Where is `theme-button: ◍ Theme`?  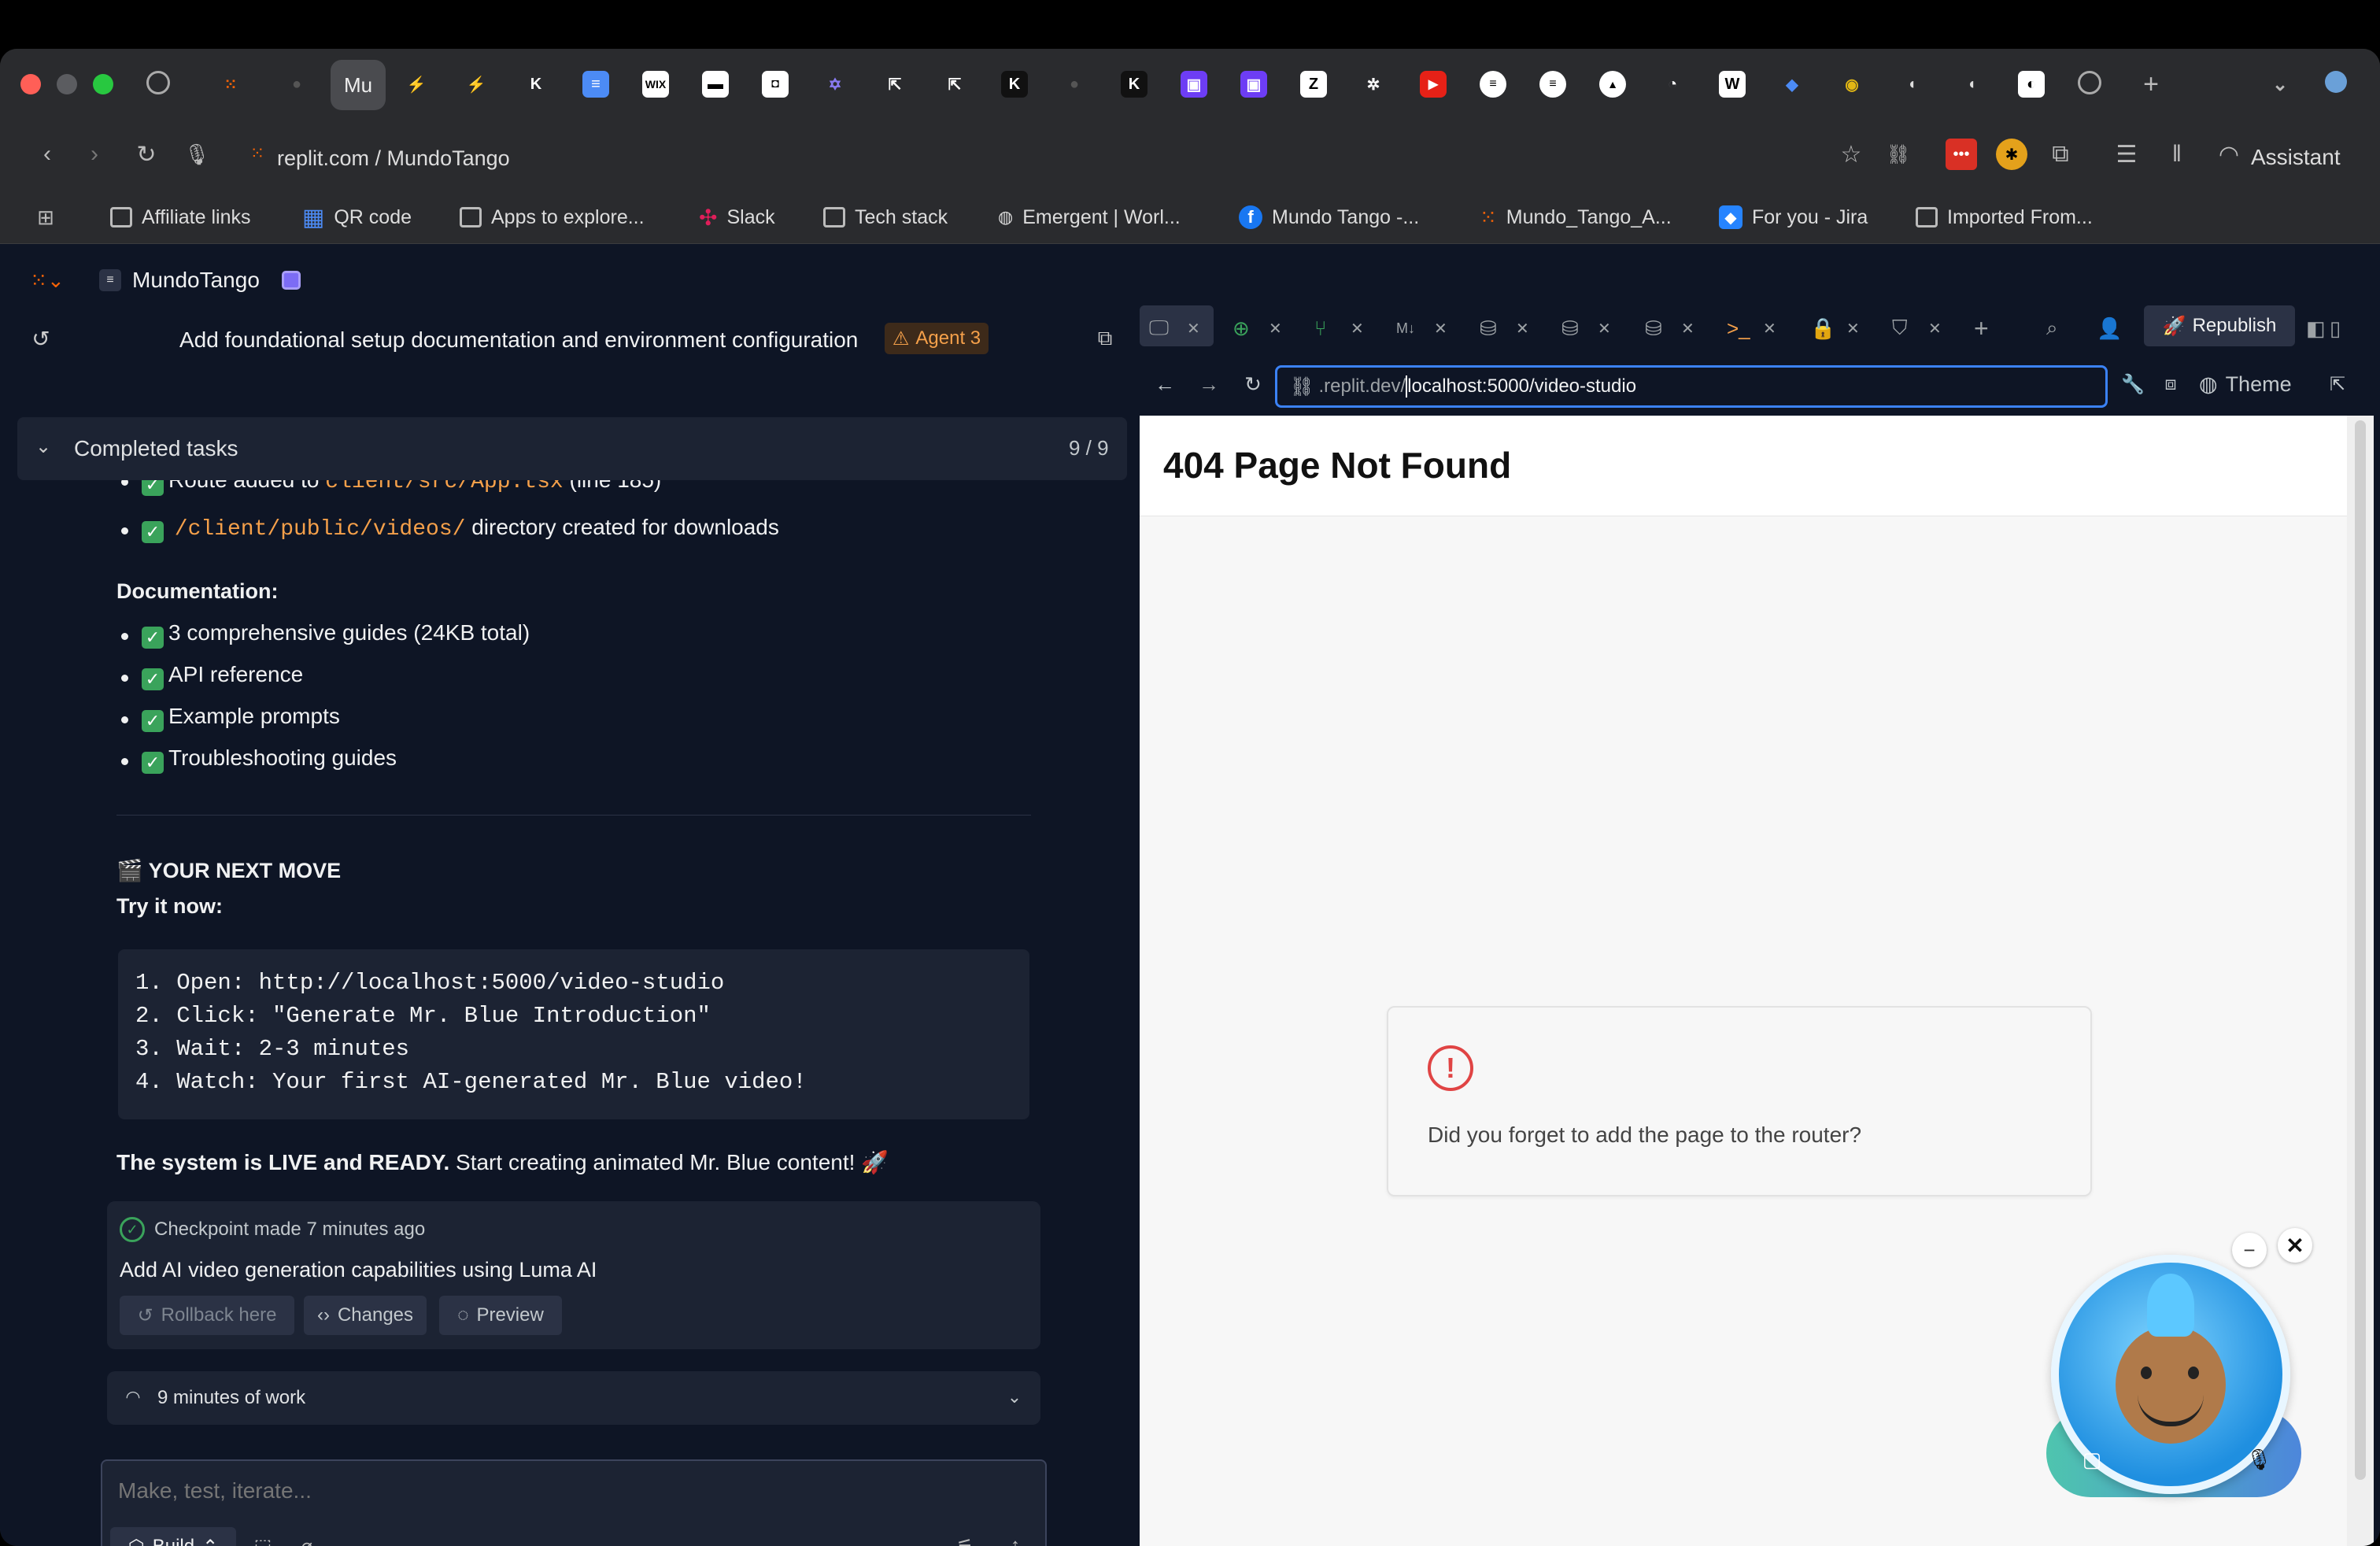 theme-button: ◍ Theme is located at coordinates (2245, 384).